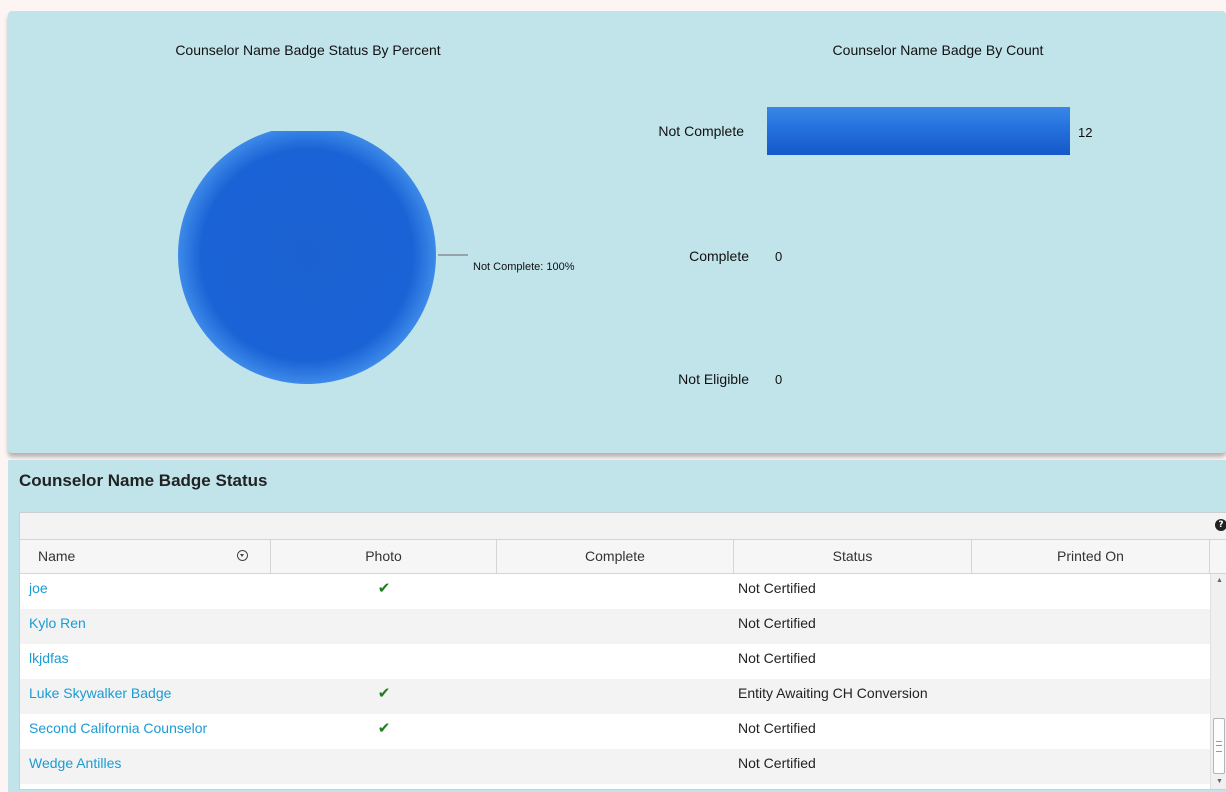 The height and width of the screenshot is (792, 1226). I want to click on counselor-name-link: Wedge Antilles, so click(75, 766).